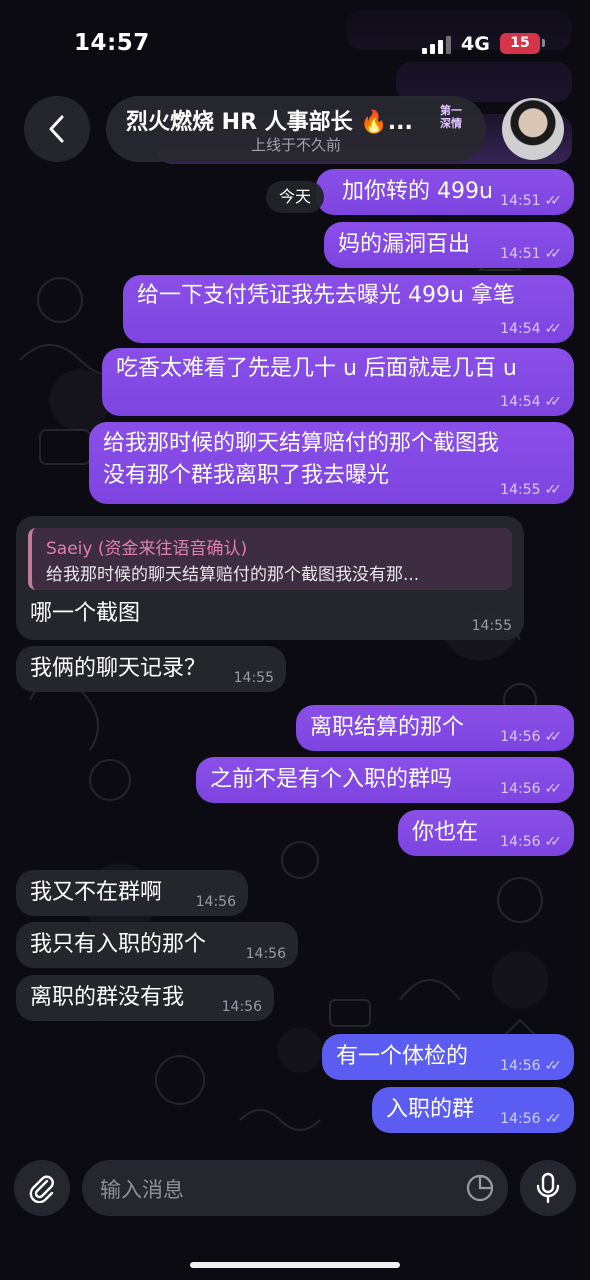  What do you see at coordinates (348, 309) in the screenshot?
I see `message-bubble-out: 给一下支付凭证我先去曝光 499u 拿笔 14:54 ✓✓` at bounding box center [348, 309].